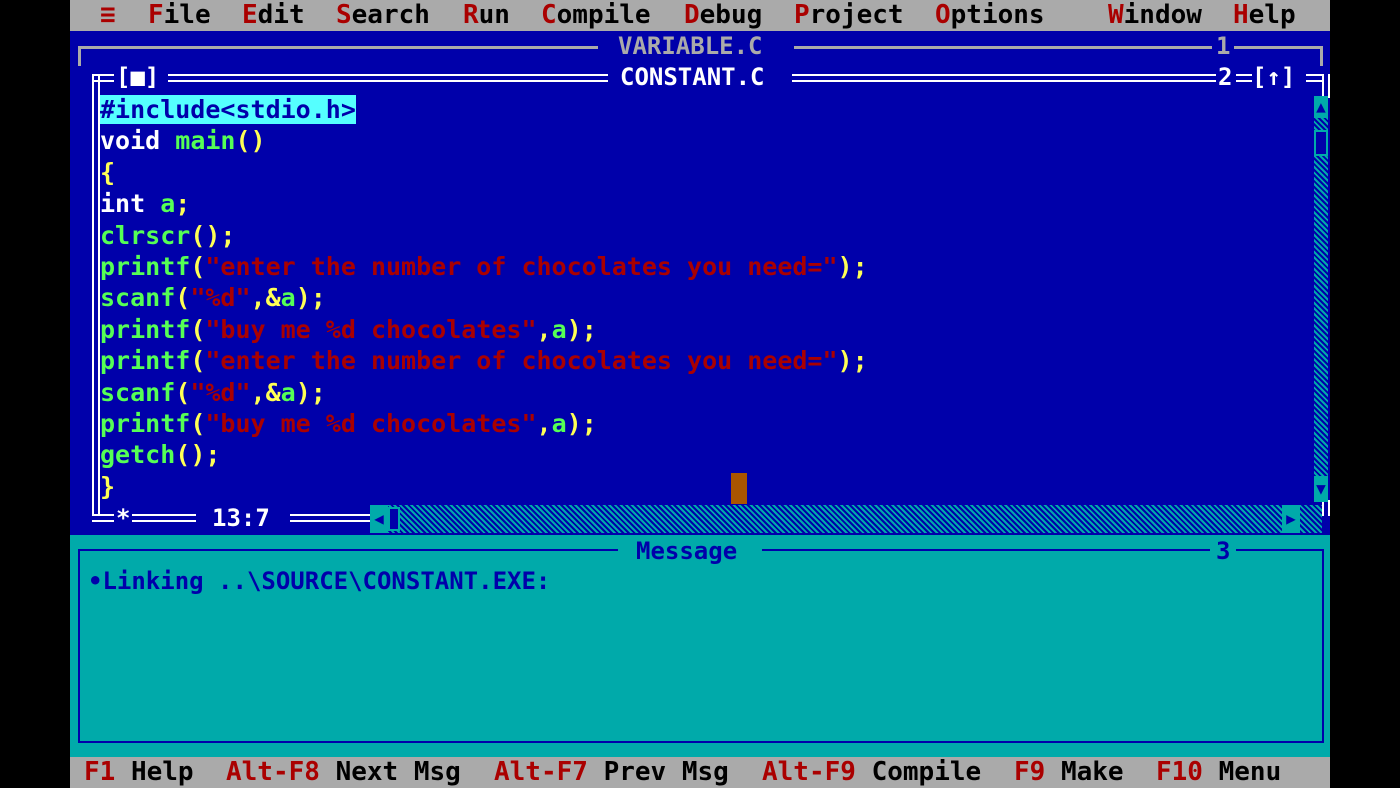 The image size is (1400, 788). I want to click on code-token: #include<stdio.h>, so click(228, 109).